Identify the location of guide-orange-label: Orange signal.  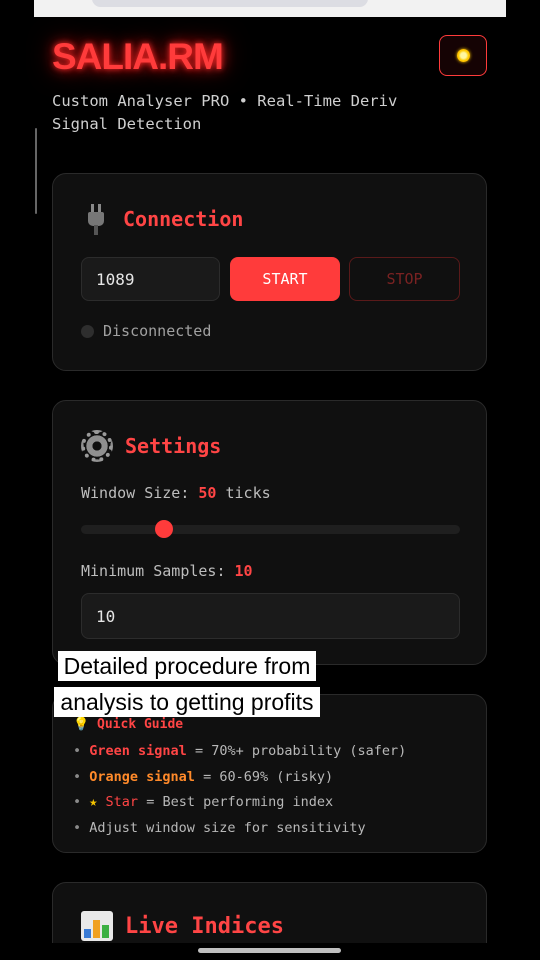
(142, 776).